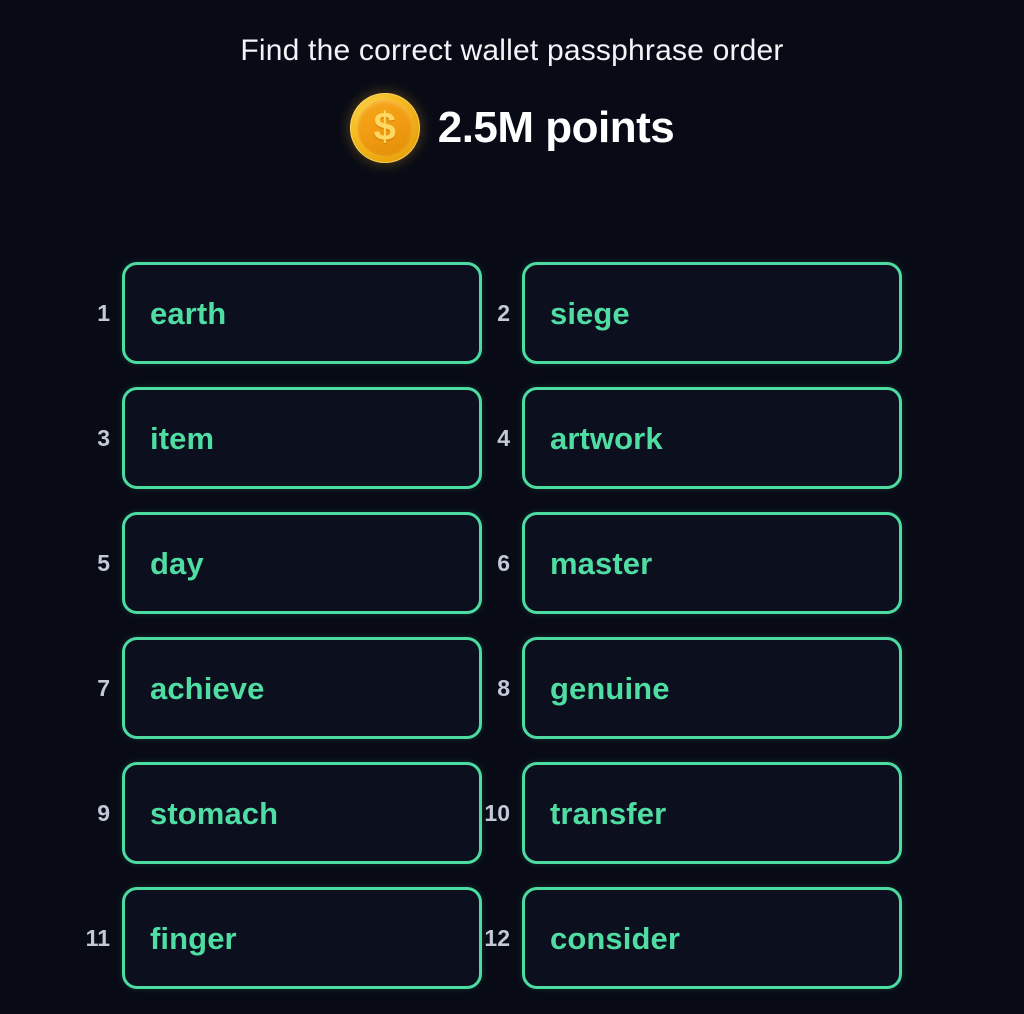  I want to click on word-text: consider, so click(615, 938).